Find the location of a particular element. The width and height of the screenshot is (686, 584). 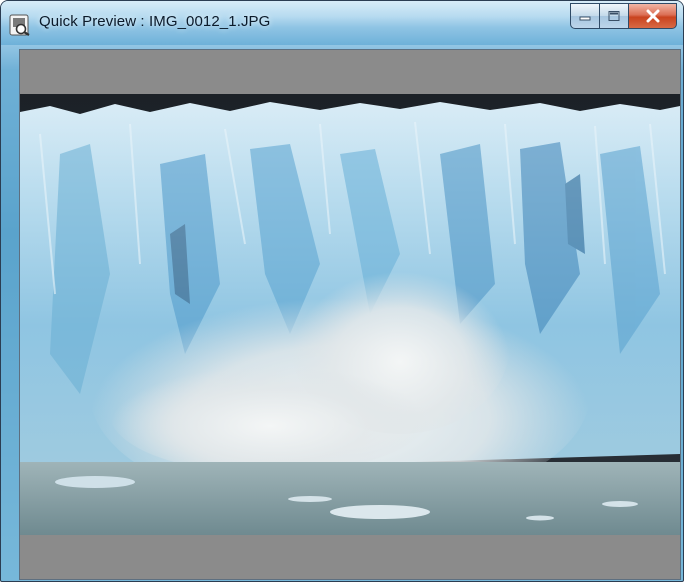

quick-preview-icon is located at coordinates (19, 25).